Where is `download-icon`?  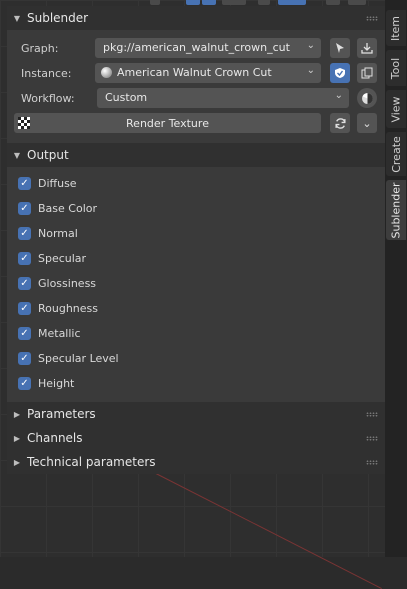
download-icon is located at coordinates (367, 48).